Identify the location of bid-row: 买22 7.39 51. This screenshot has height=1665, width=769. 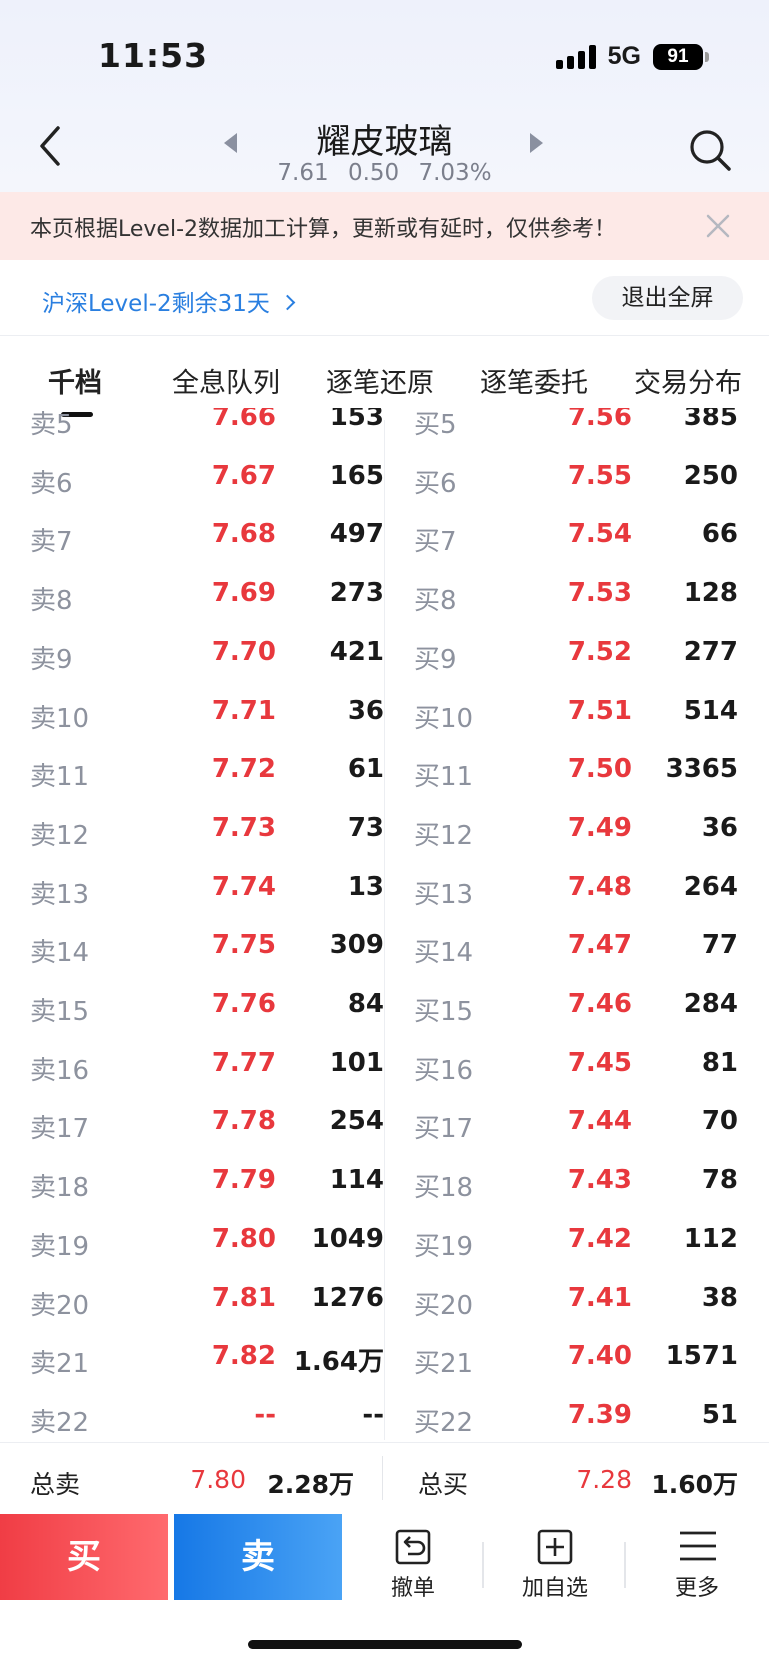
(591, 1416).